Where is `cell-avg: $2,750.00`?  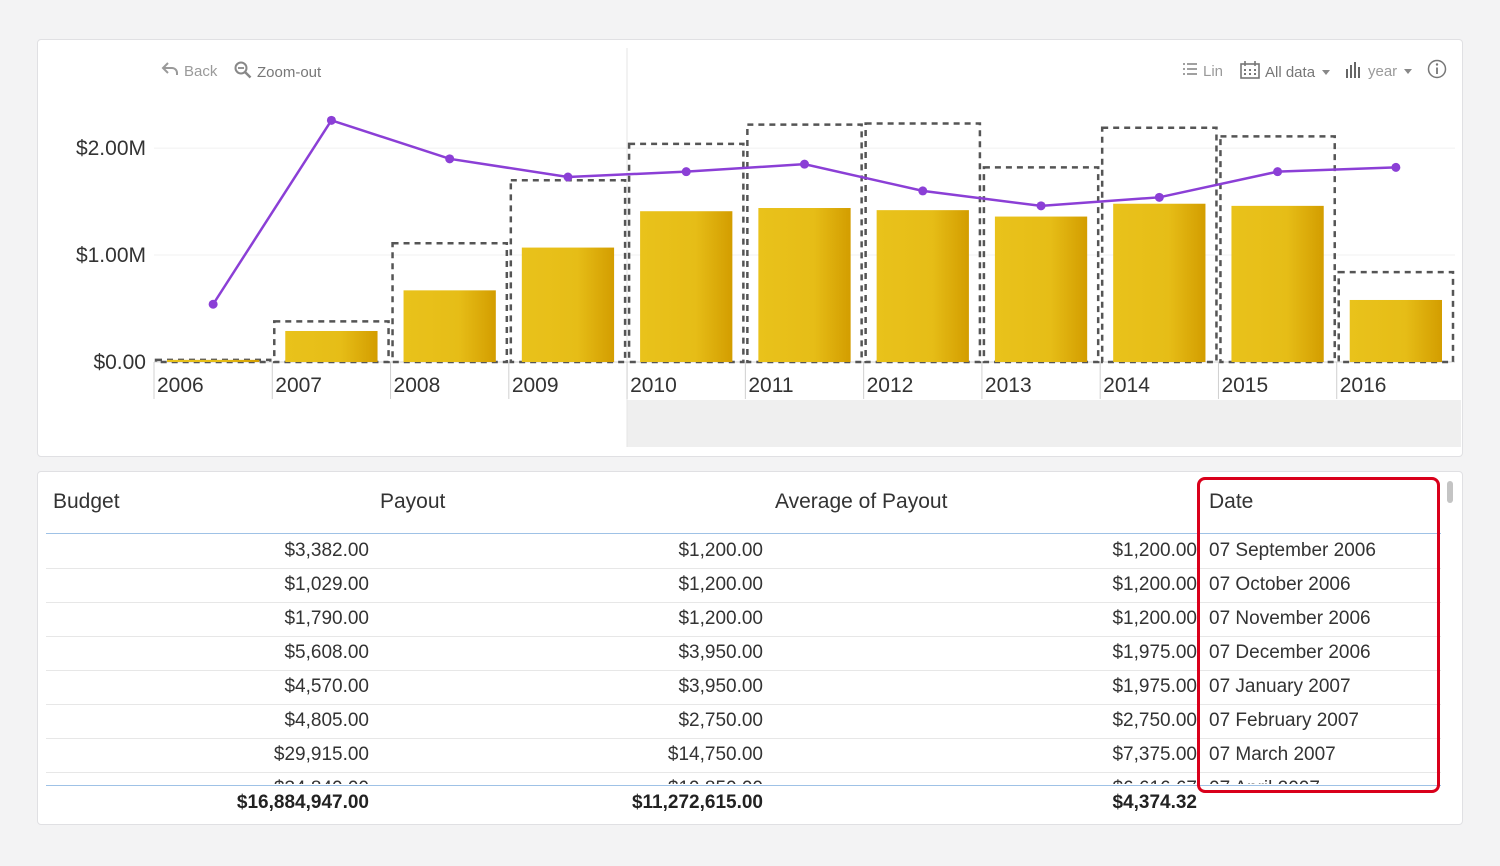 cell-avg: $2,750.00 is located at coordinates (1154, 720).